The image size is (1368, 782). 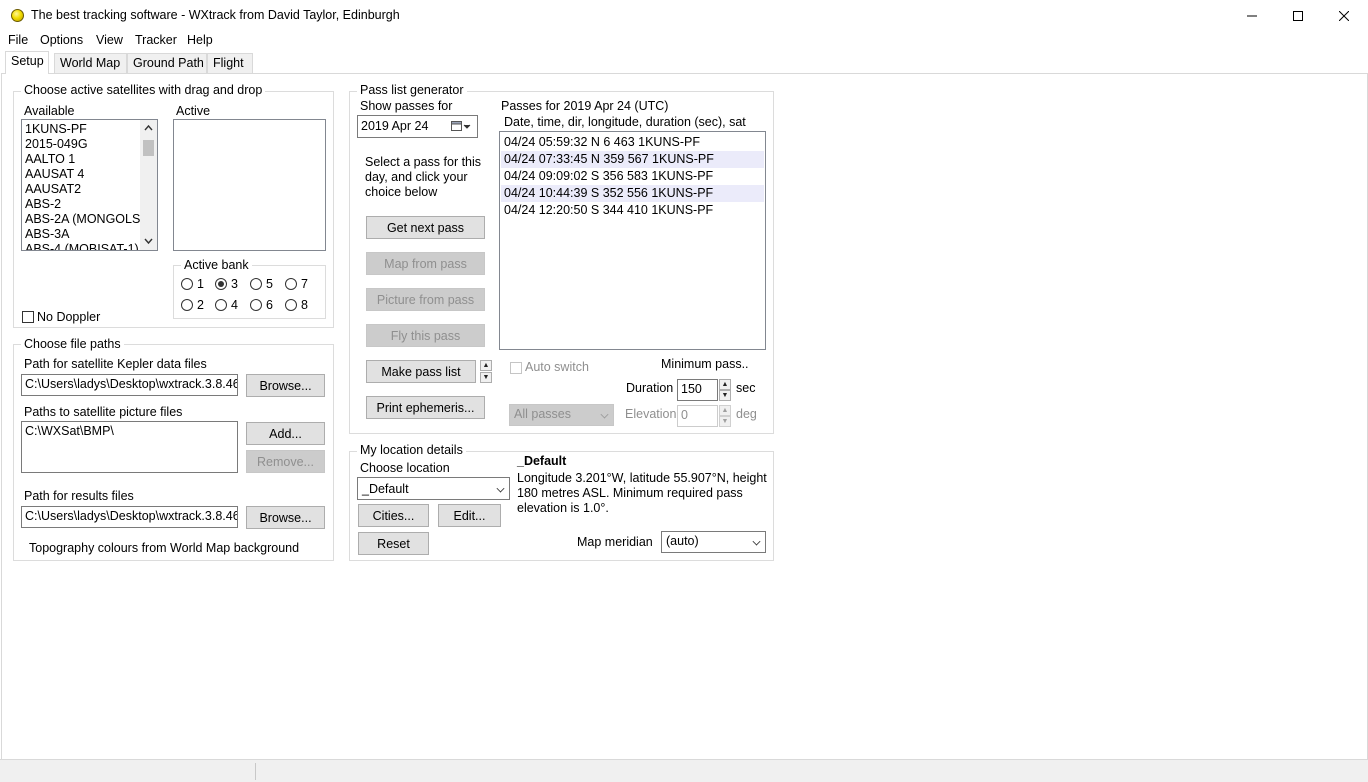 What do you see at coordinates (156, 40) in the screenshot?
I see `menu-tracker: Tracker` at bounding box center [156, 40].